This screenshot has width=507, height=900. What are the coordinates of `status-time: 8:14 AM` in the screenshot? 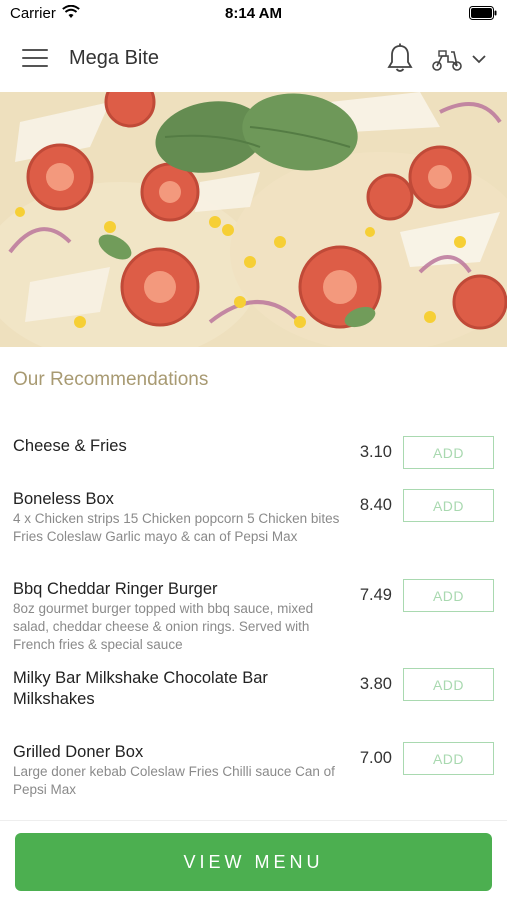 It's located at (253, 13).